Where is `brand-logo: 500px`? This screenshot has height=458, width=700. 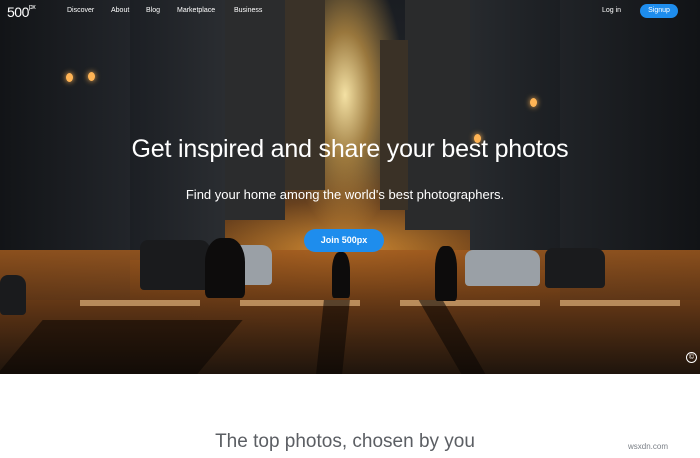 brand-logo: 500px is located at coordinates (21, 12).